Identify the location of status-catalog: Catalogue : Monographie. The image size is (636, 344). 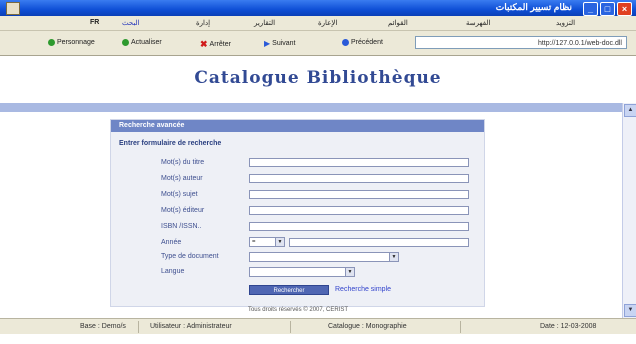
(367, 326).